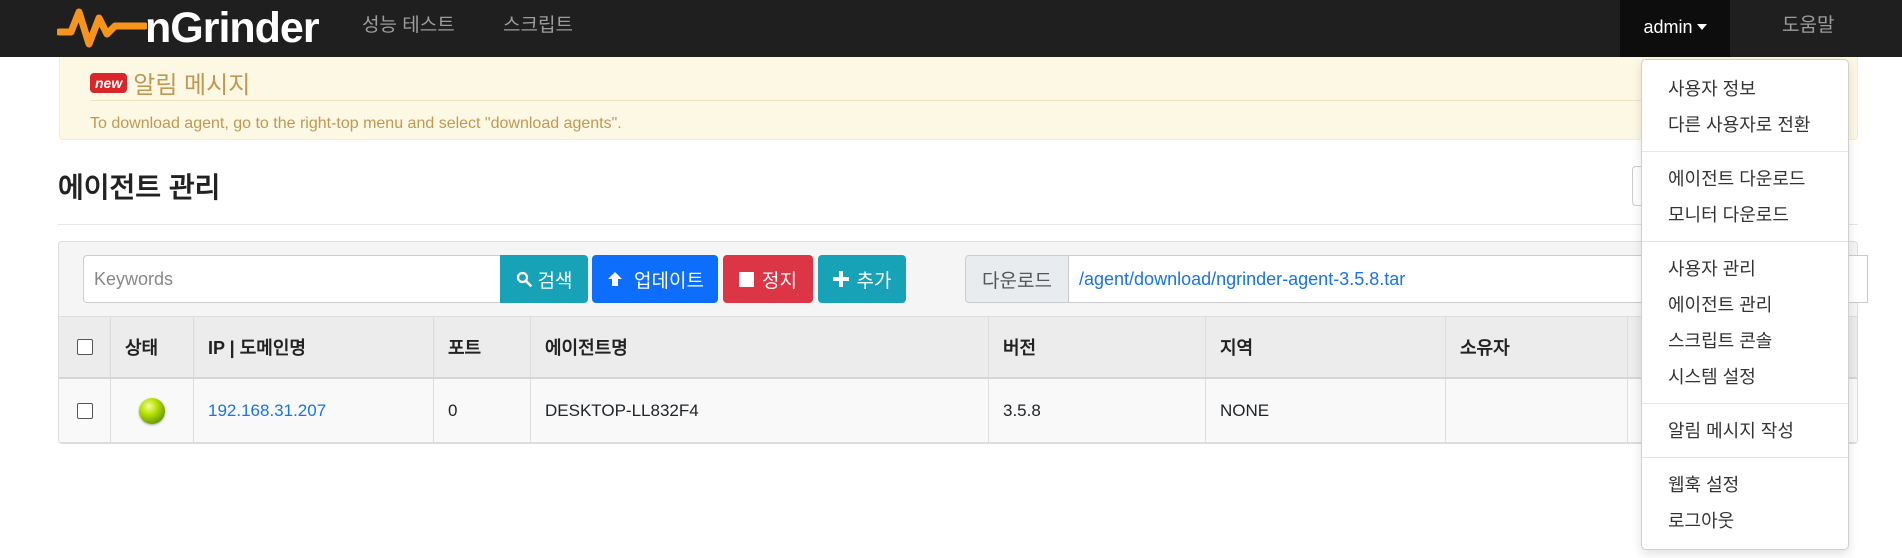 The image size is (1902, 558). What do you see at coordinates (1731, 430) in the screenshot?
I see `menu-write-notice: 알림 메시지 작성` at bounding box center [1731, 430].